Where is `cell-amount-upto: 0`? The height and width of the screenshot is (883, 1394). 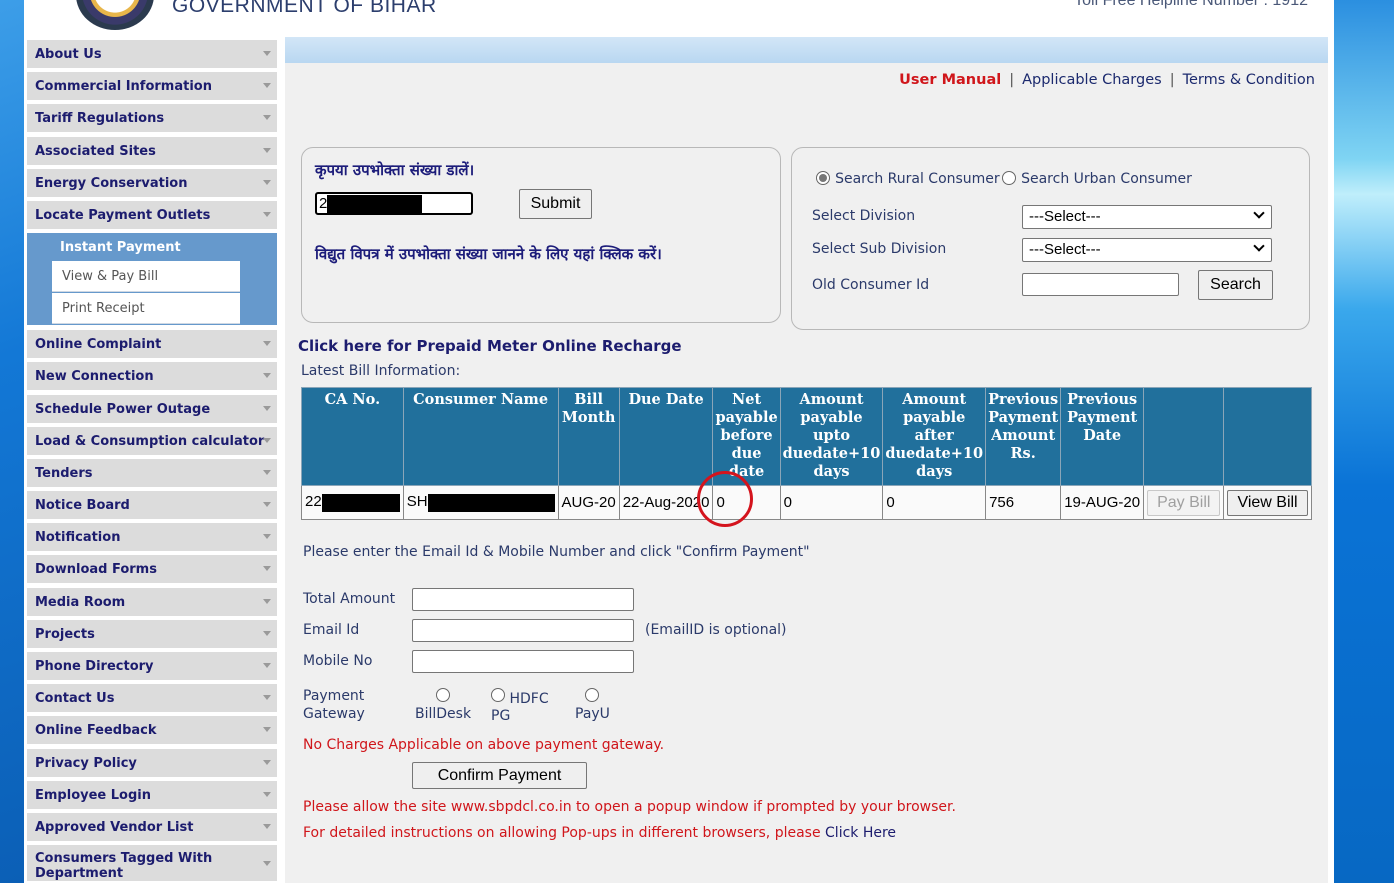 cell-amount-upto: 0 is located at coordinates (831, 502).